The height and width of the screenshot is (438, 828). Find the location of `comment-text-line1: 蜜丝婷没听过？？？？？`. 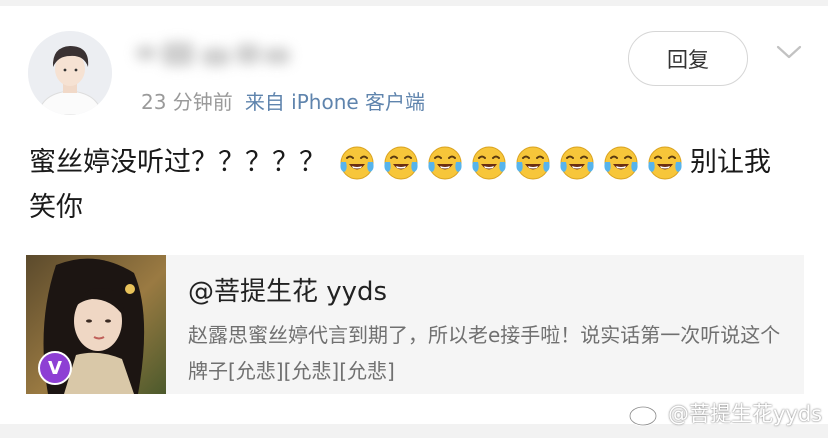

comment-text-line1: 蜜丝婷没听过？？？？？ is located at coordinates (177, 162).